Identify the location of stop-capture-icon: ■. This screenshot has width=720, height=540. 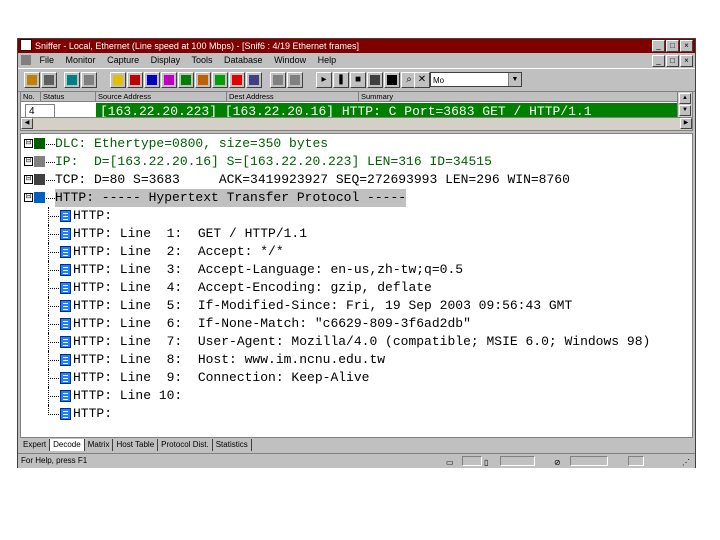
(358, 80).